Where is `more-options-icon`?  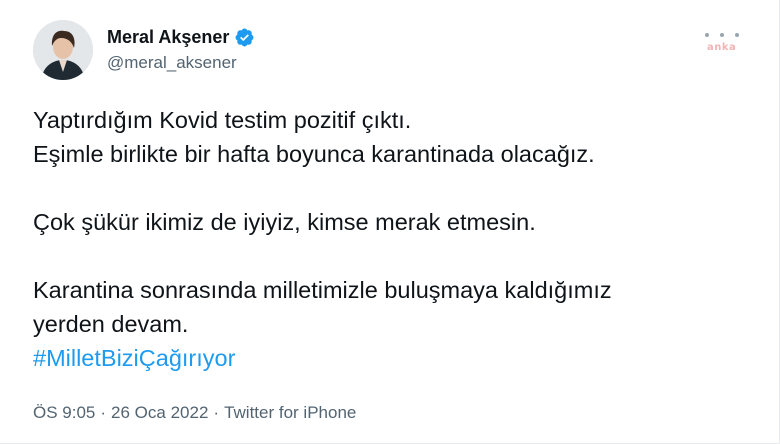
more-options-icon is located at coordinates (722, 35).